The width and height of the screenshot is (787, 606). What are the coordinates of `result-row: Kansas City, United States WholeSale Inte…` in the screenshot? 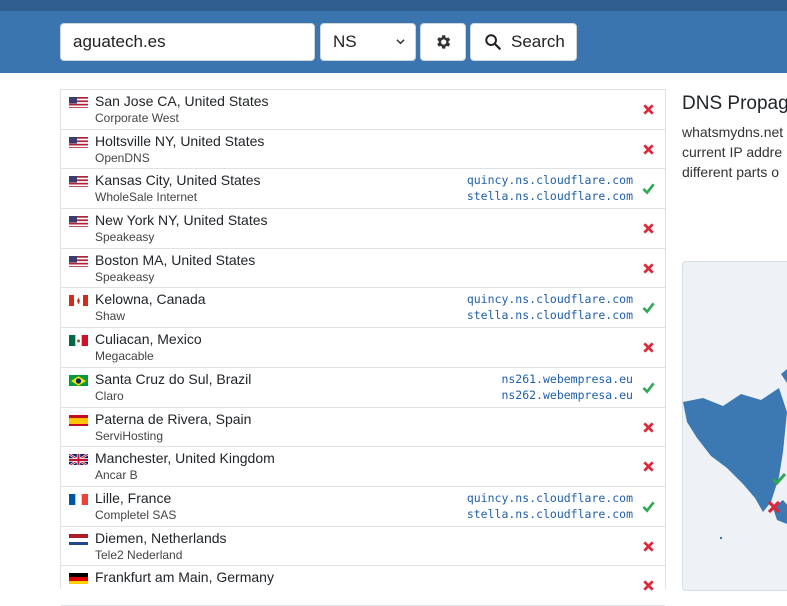 It's located at (363, 189).